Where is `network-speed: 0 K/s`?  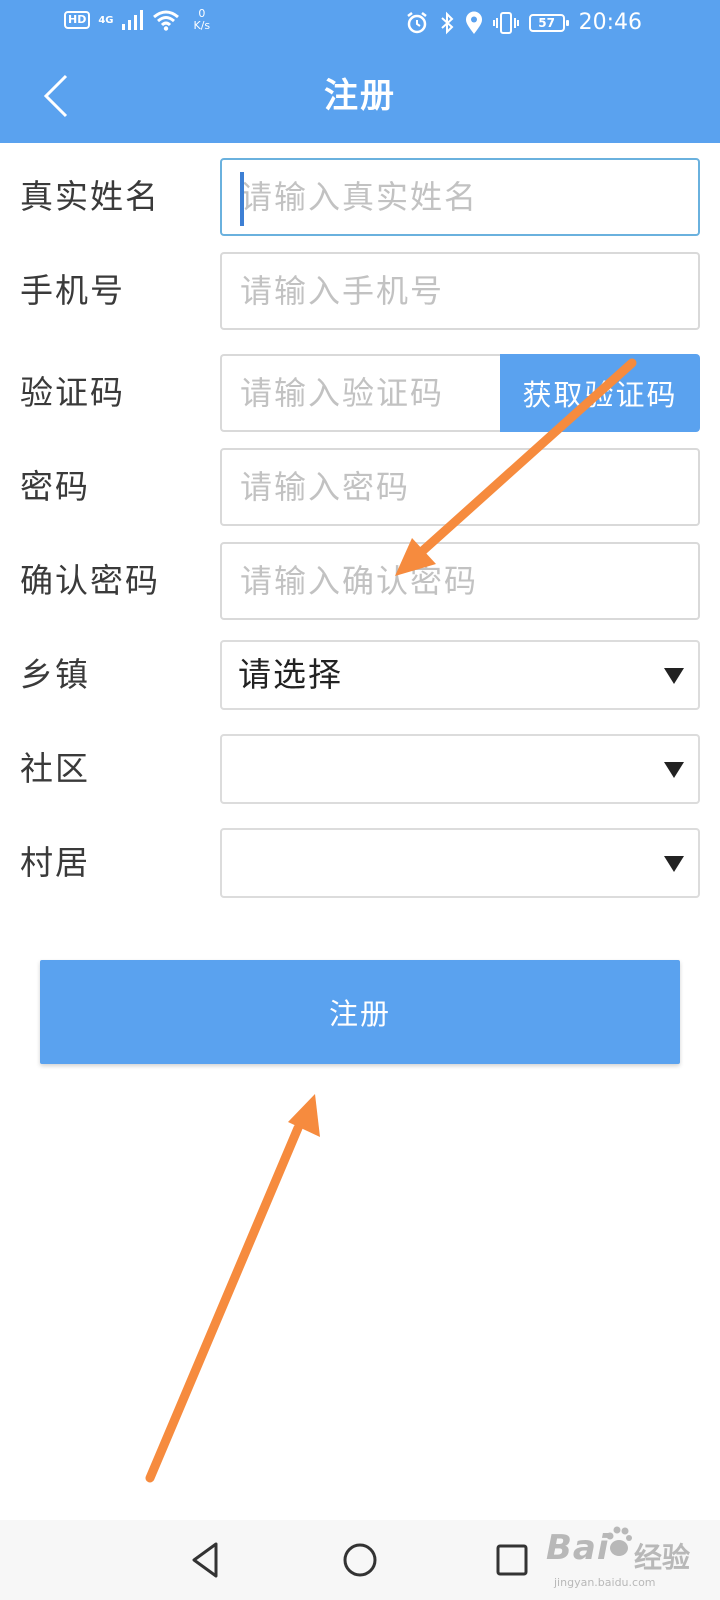
network-speed: 0 K/s is located at coordinates (202, 20).